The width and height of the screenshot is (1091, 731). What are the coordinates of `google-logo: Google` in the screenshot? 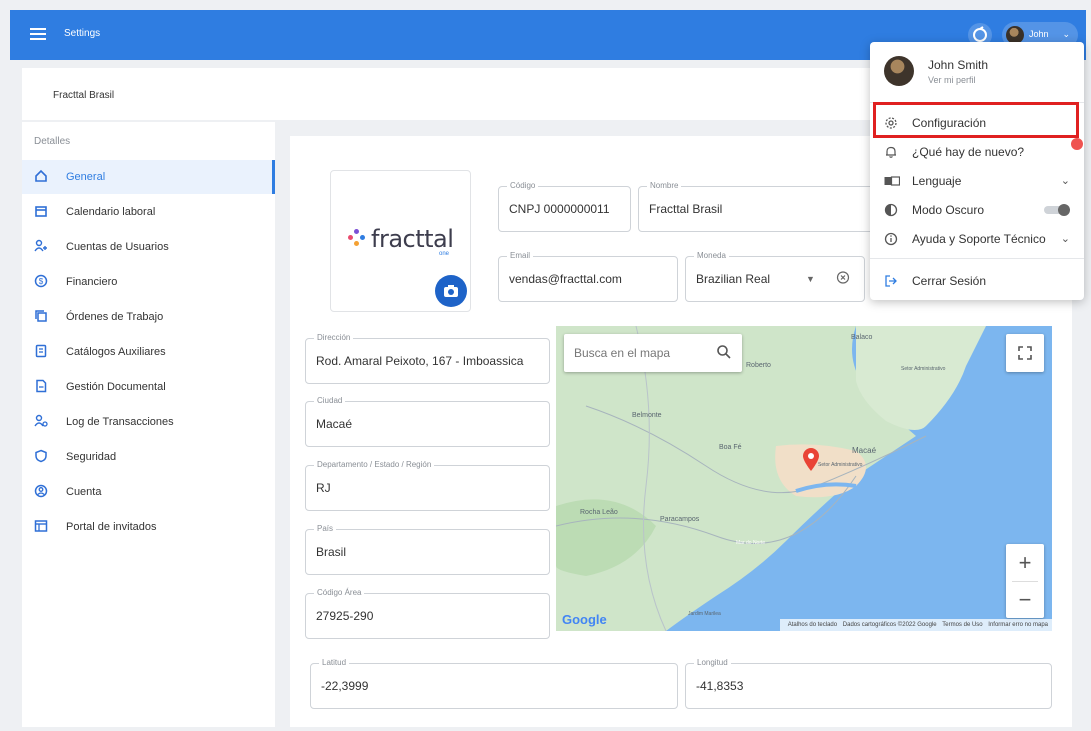 It's located at (584, 619).